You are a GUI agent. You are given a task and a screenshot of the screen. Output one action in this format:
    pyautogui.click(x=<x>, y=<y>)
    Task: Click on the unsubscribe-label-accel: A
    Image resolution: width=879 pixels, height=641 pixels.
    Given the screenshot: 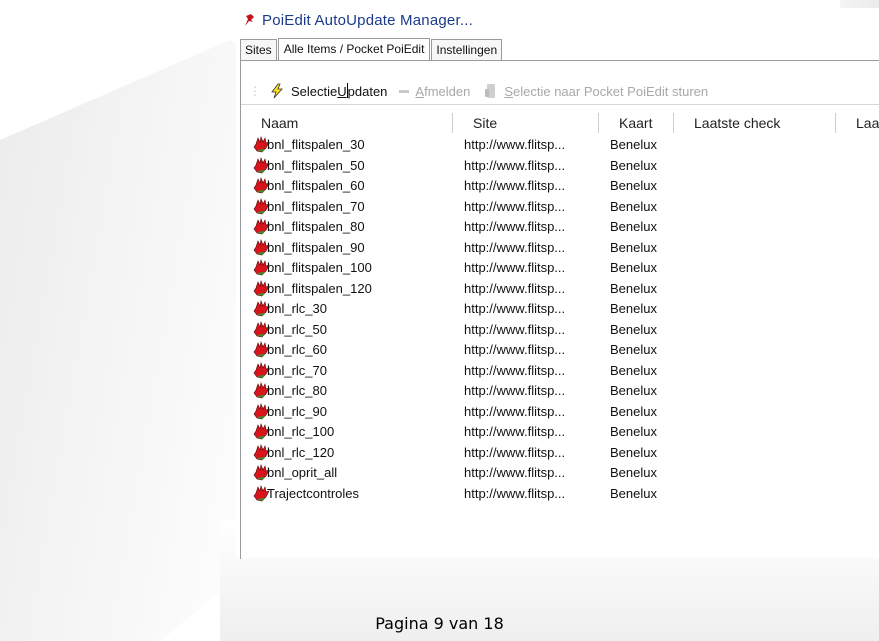 What is the action you would take?
    pyautogui.click(x=420, y=91)
    